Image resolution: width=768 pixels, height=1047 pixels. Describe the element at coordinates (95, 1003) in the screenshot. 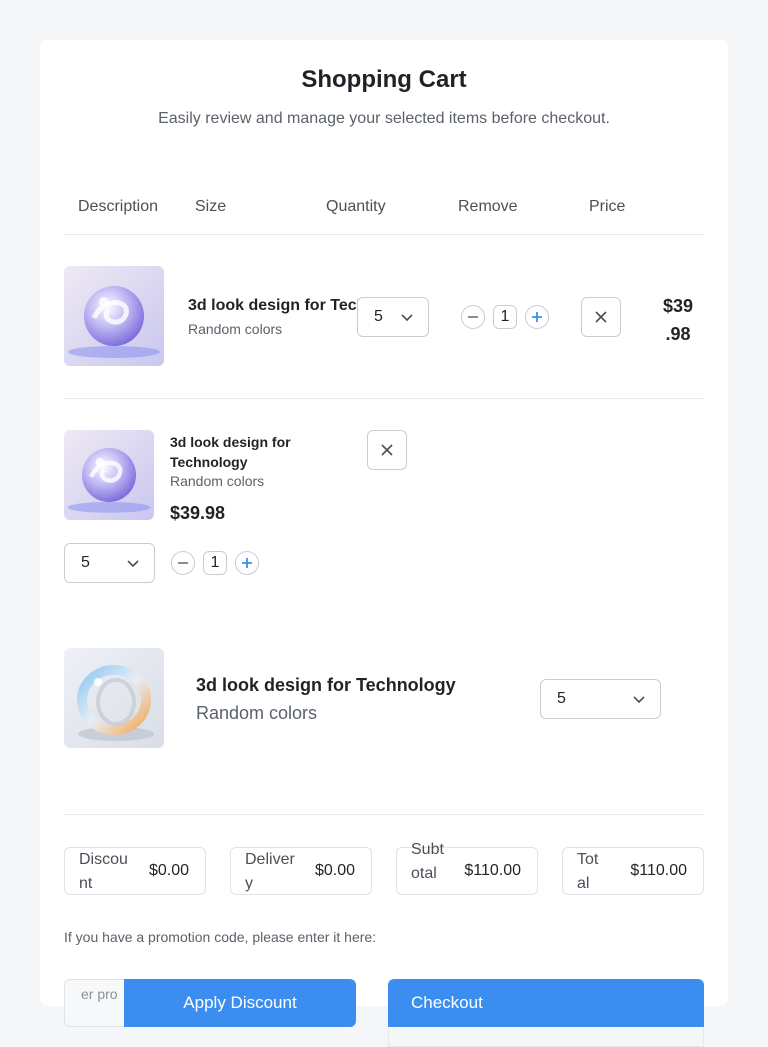

I see `promo-code-input: er pro` at that location.